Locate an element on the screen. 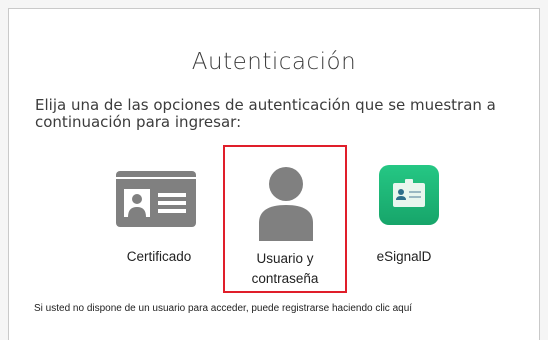 This screenshot has height=340, width=548. option-label: Usuario y contraseña is located at coordinates (285, 268).